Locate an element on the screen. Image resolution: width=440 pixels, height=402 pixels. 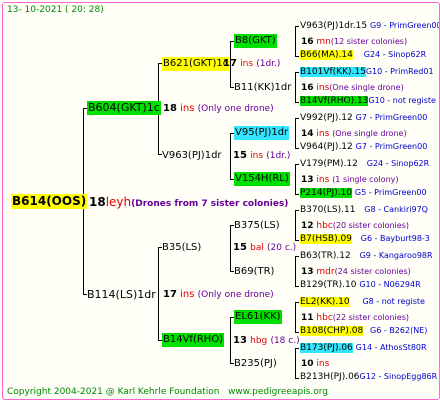
queen-gen2-d: B14Vf(RHO) is located at coordinates (193, 340).